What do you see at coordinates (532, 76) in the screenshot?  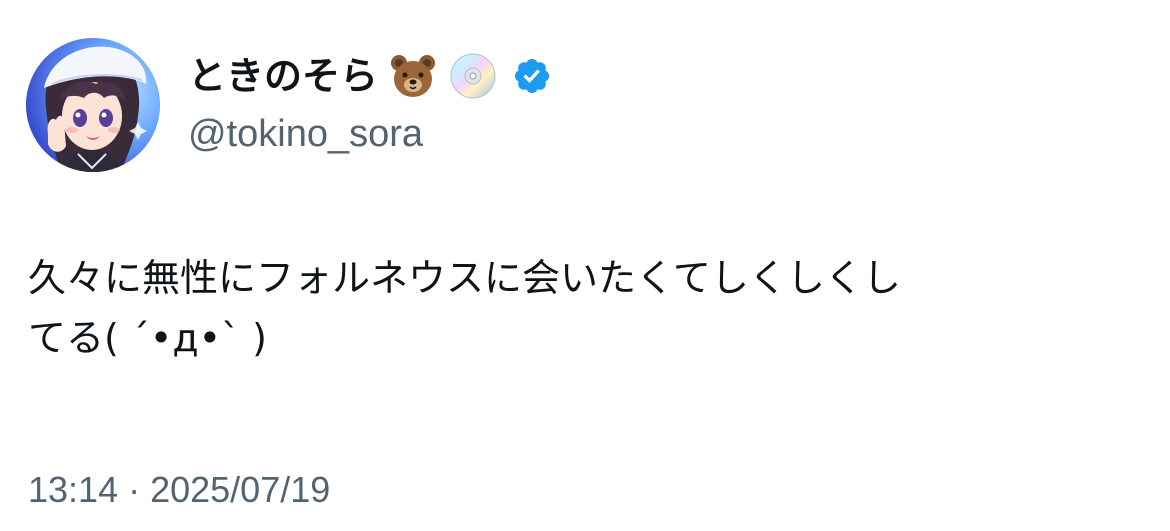 I see `verified-badge-icon` at bounding box center [532, 76].